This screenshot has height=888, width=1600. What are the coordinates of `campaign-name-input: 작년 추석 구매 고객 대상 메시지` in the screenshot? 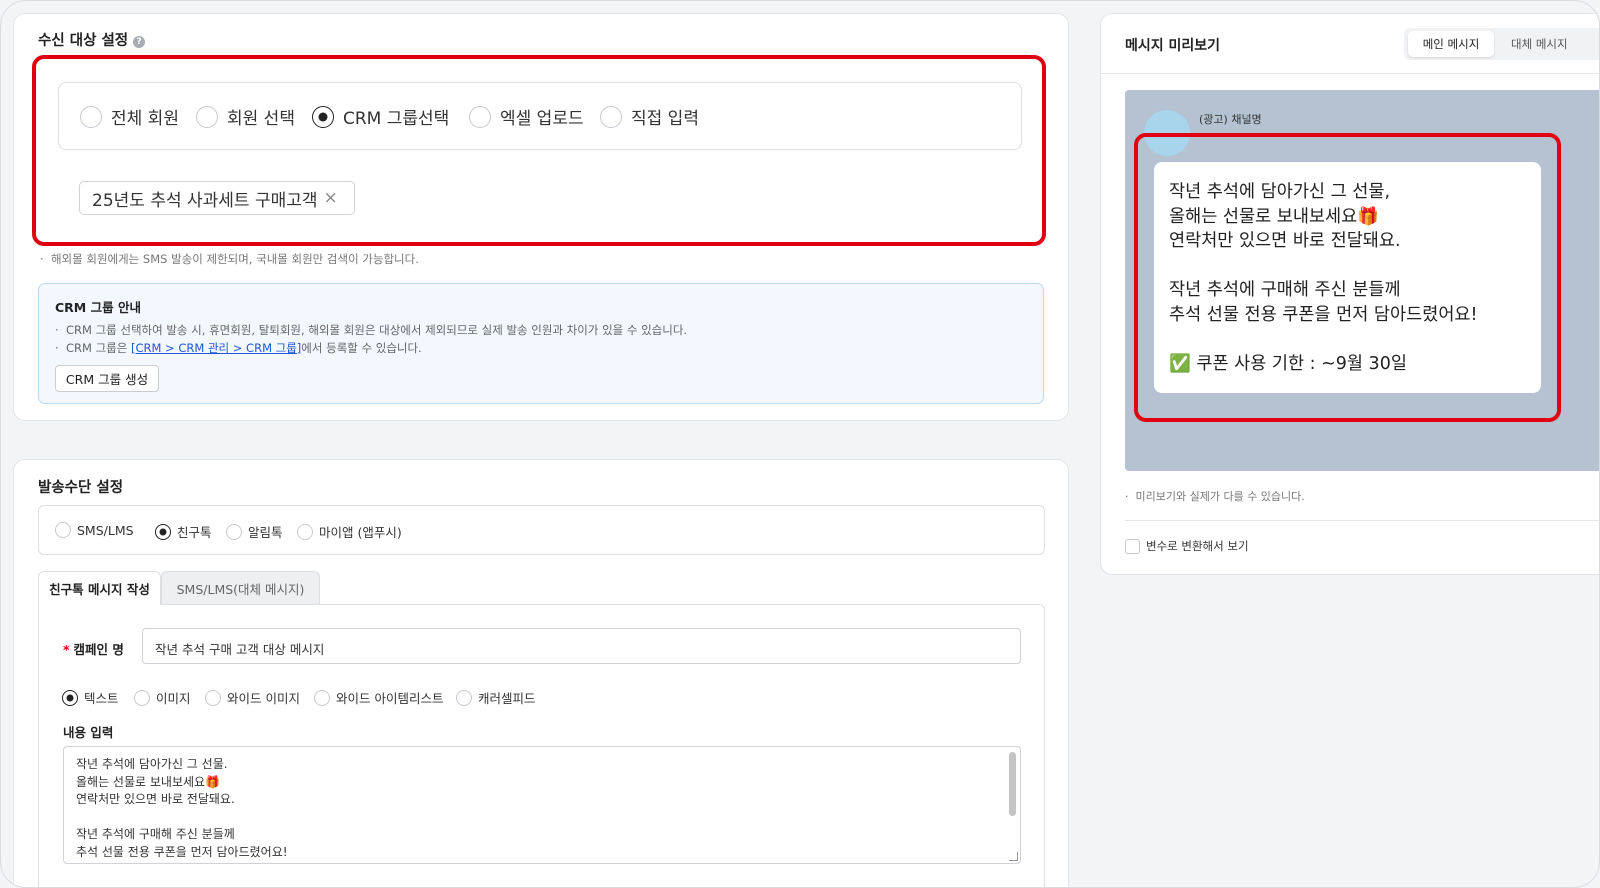 It's located at (581, 646).